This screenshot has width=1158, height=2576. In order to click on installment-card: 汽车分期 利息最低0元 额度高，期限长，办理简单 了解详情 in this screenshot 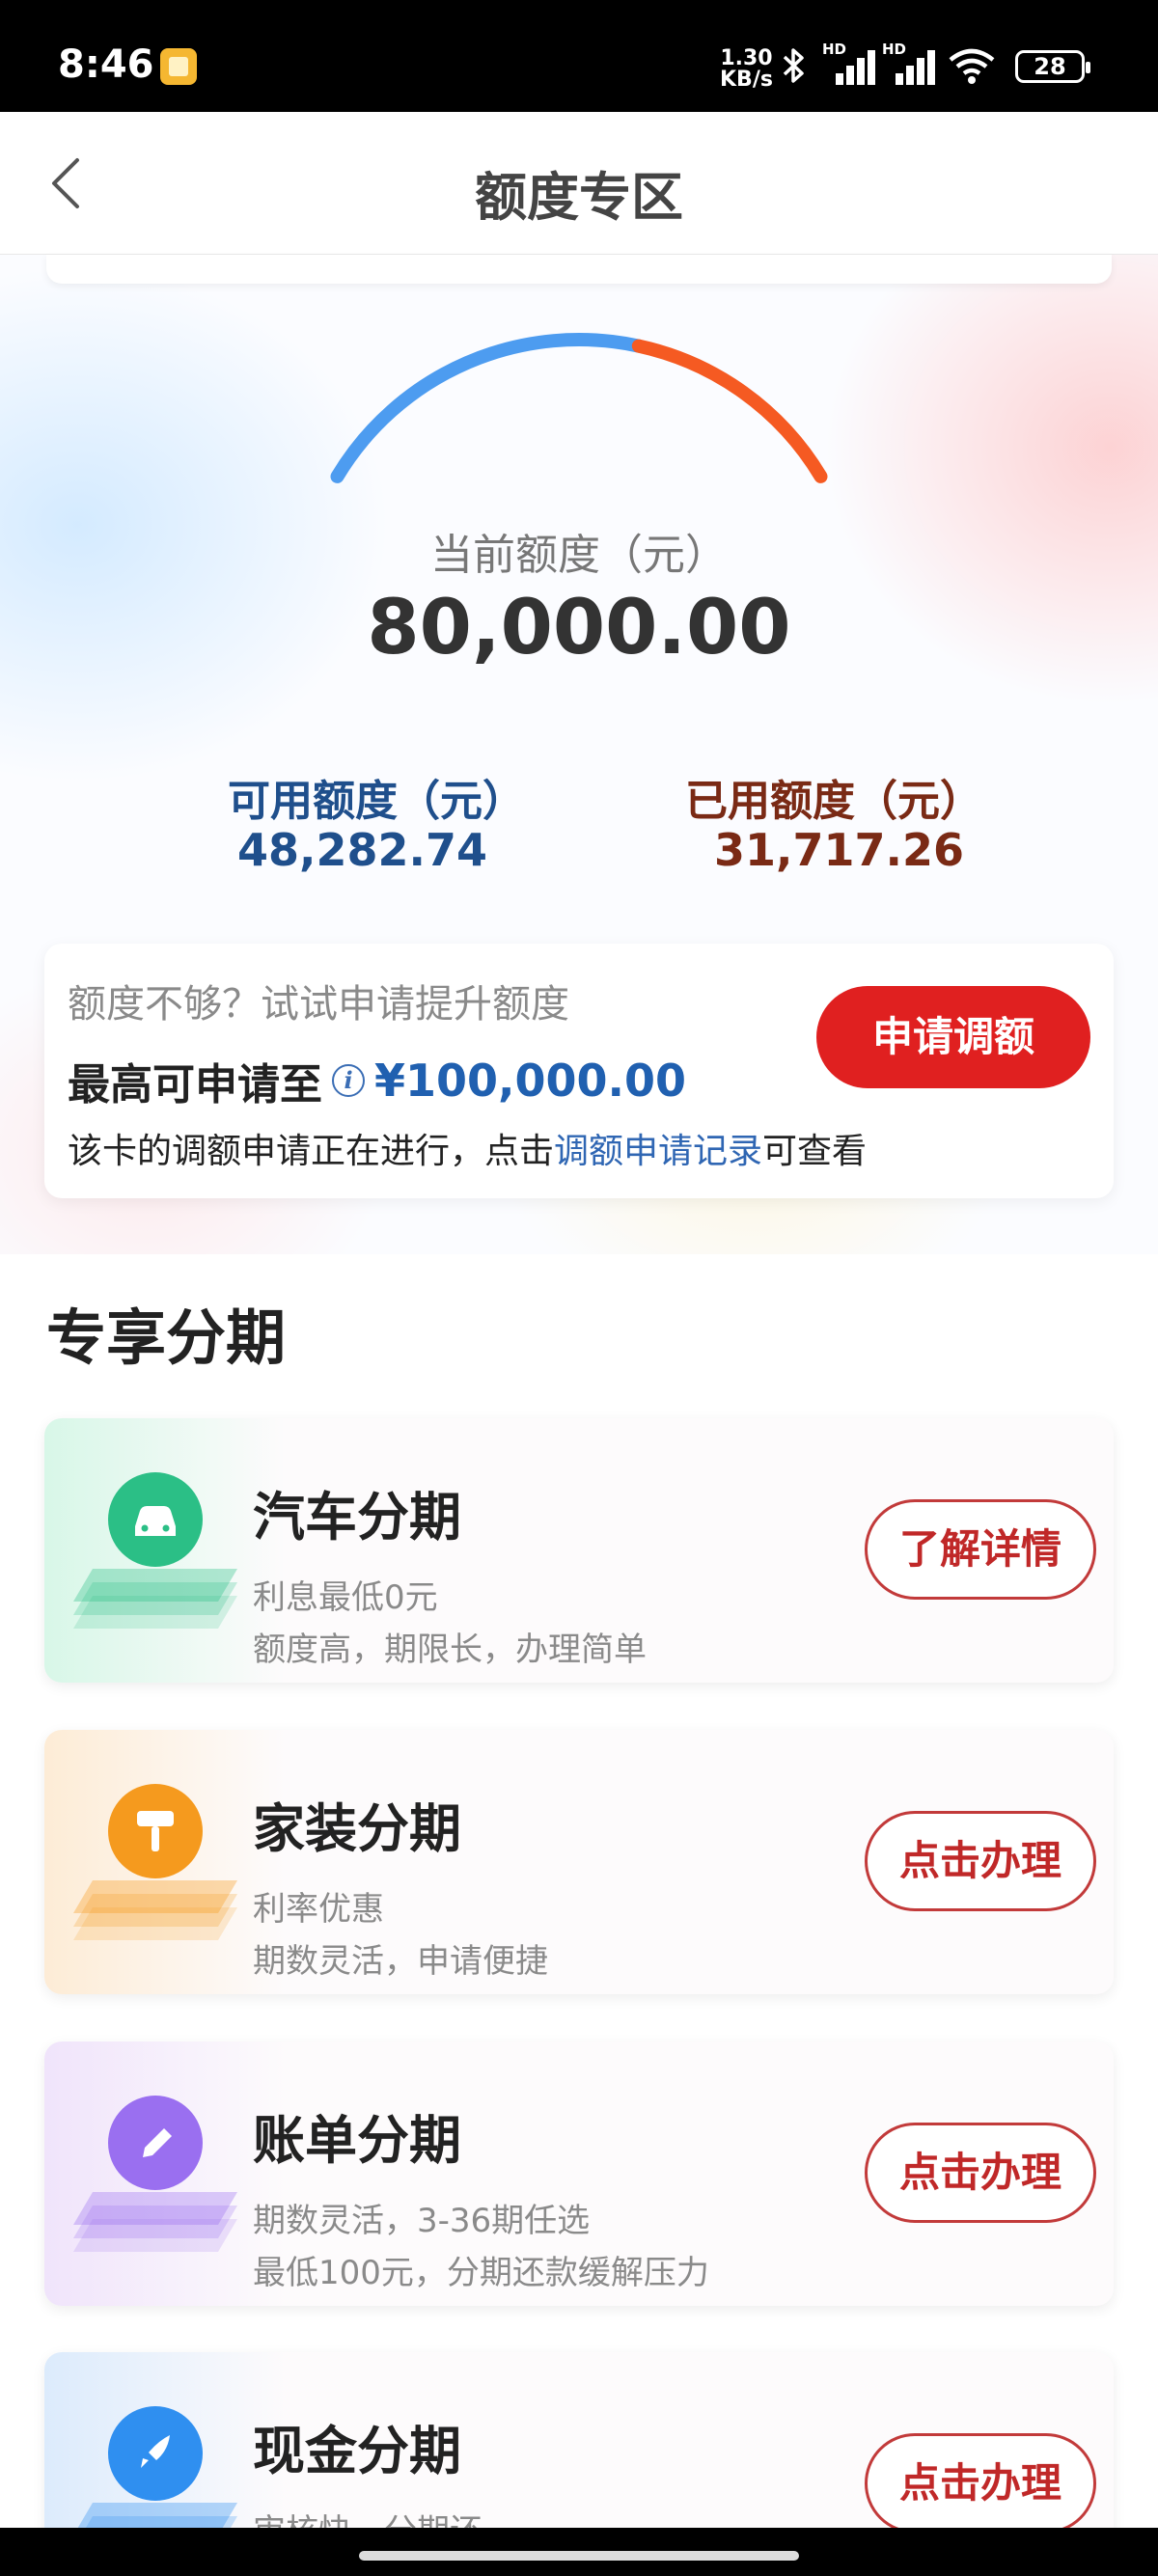, I will do `click(579, 1551)`.